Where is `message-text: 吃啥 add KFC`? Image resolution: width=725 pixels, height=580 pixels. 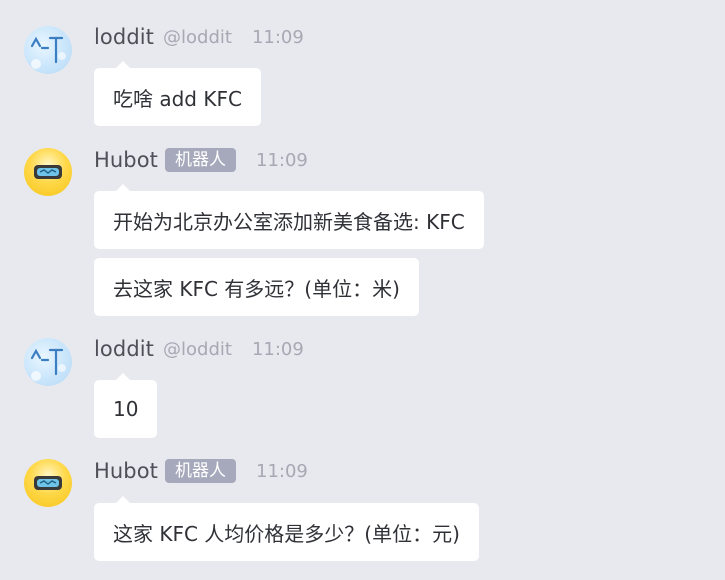 message-text: 吃啥 add KFC is located at coordinates (177, 98).